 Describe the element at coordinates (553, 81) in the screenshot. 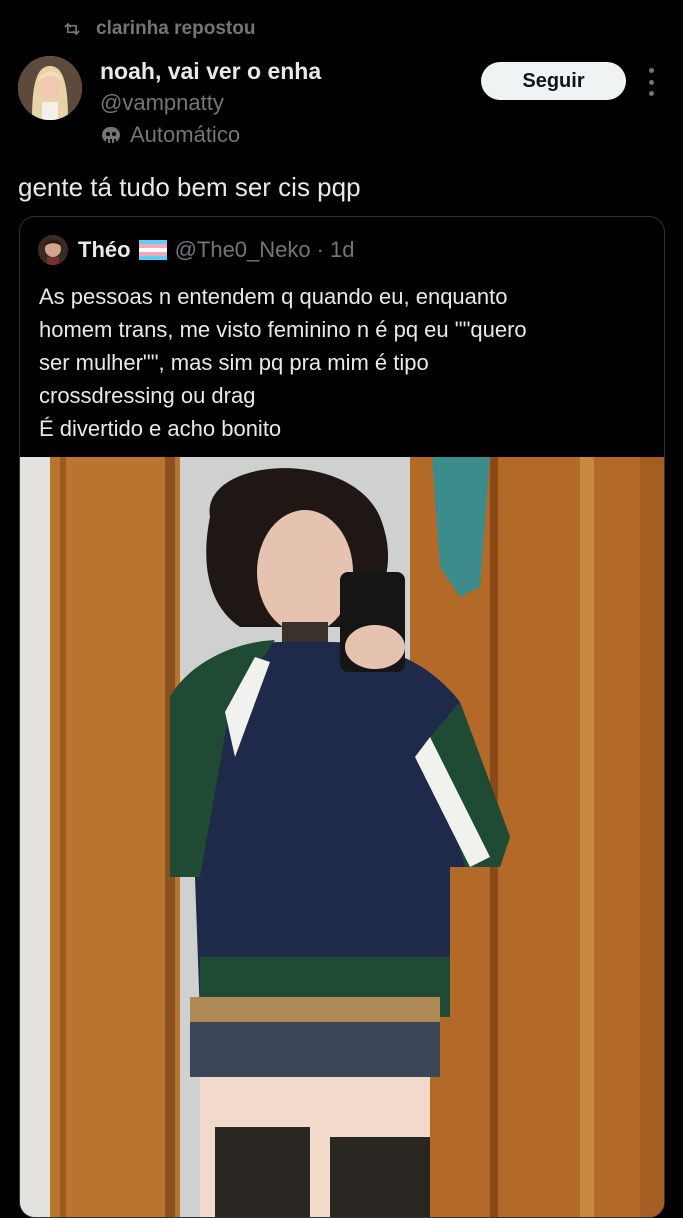

I see `follow-button: Seguir` at that location.